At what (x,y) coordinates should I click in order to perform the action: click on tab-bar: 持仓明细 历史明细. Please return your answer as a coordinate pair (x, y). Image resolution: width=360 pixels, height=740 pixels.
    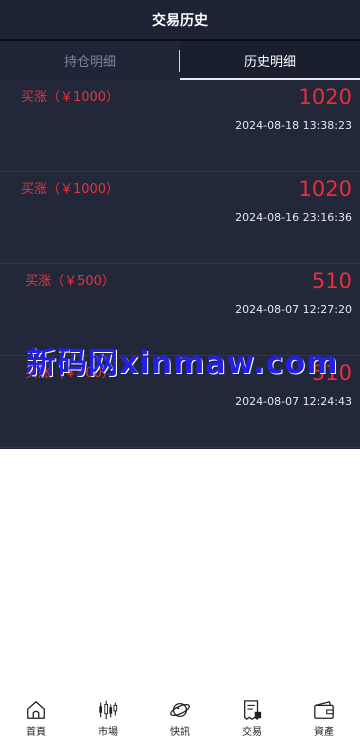
    Looking at the image, I should click on (180, 60).